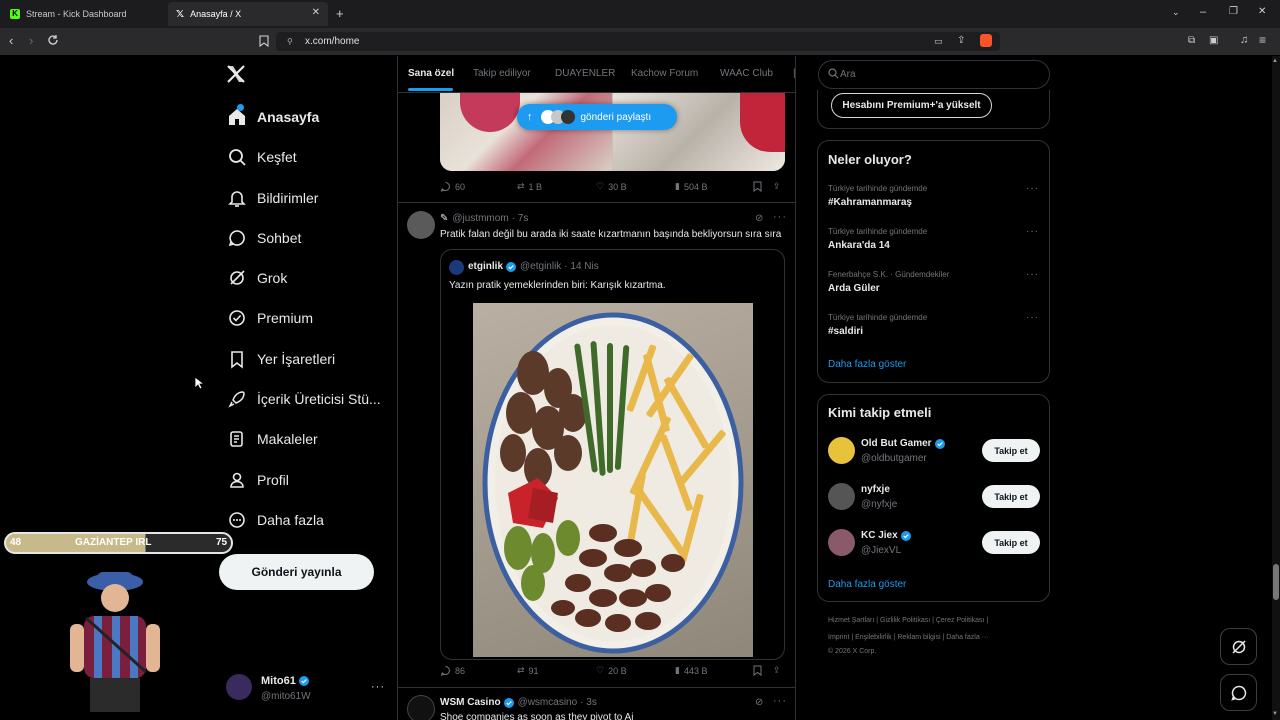 This screenshot has width=1280, height=720. What do you see at coordinates (597, 117) in the screenshot?
I see `new-posts-pill: ↑ gönderi paylaştı` at bounding box center [597, 117].